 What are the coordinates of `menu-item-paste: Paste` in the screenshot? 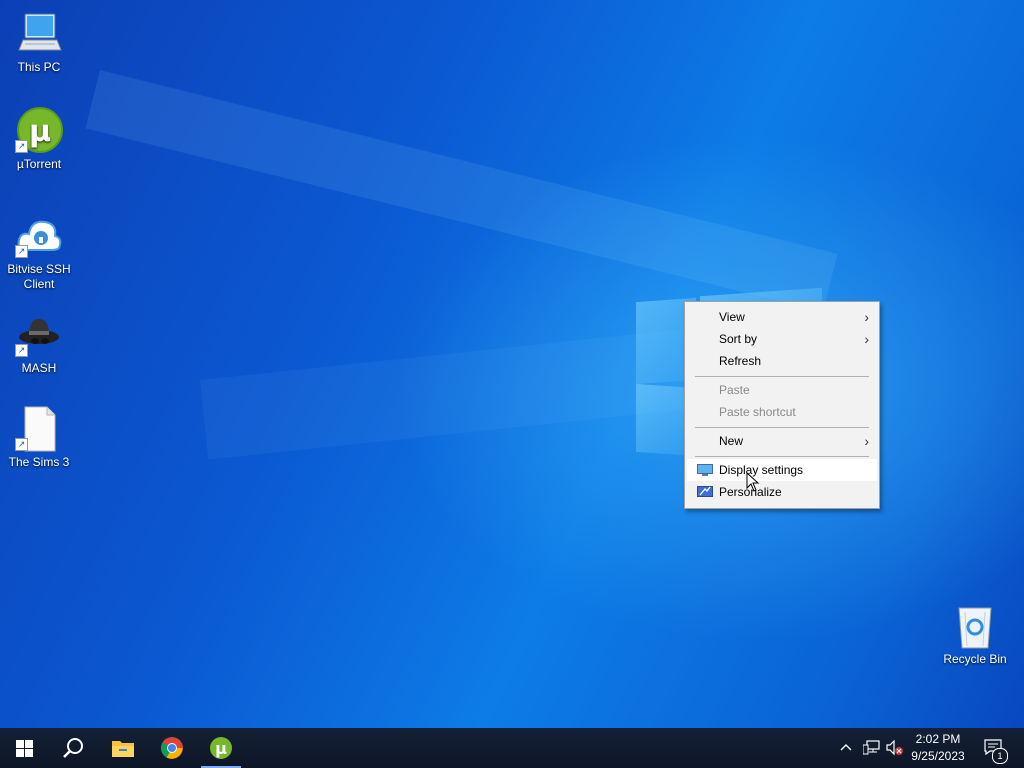 It's located at (734, 390).